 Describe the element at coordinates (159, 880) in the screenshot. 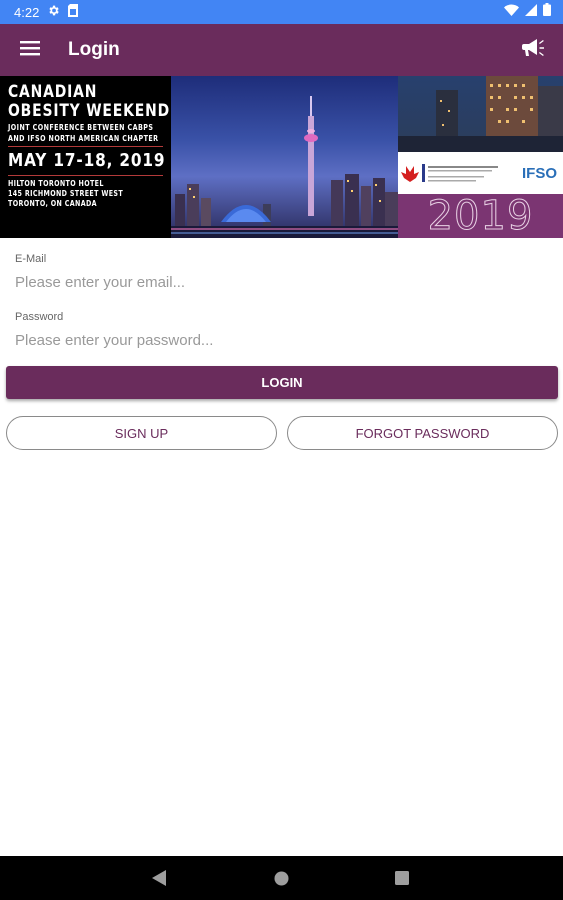

I see `back-icon` at that location.